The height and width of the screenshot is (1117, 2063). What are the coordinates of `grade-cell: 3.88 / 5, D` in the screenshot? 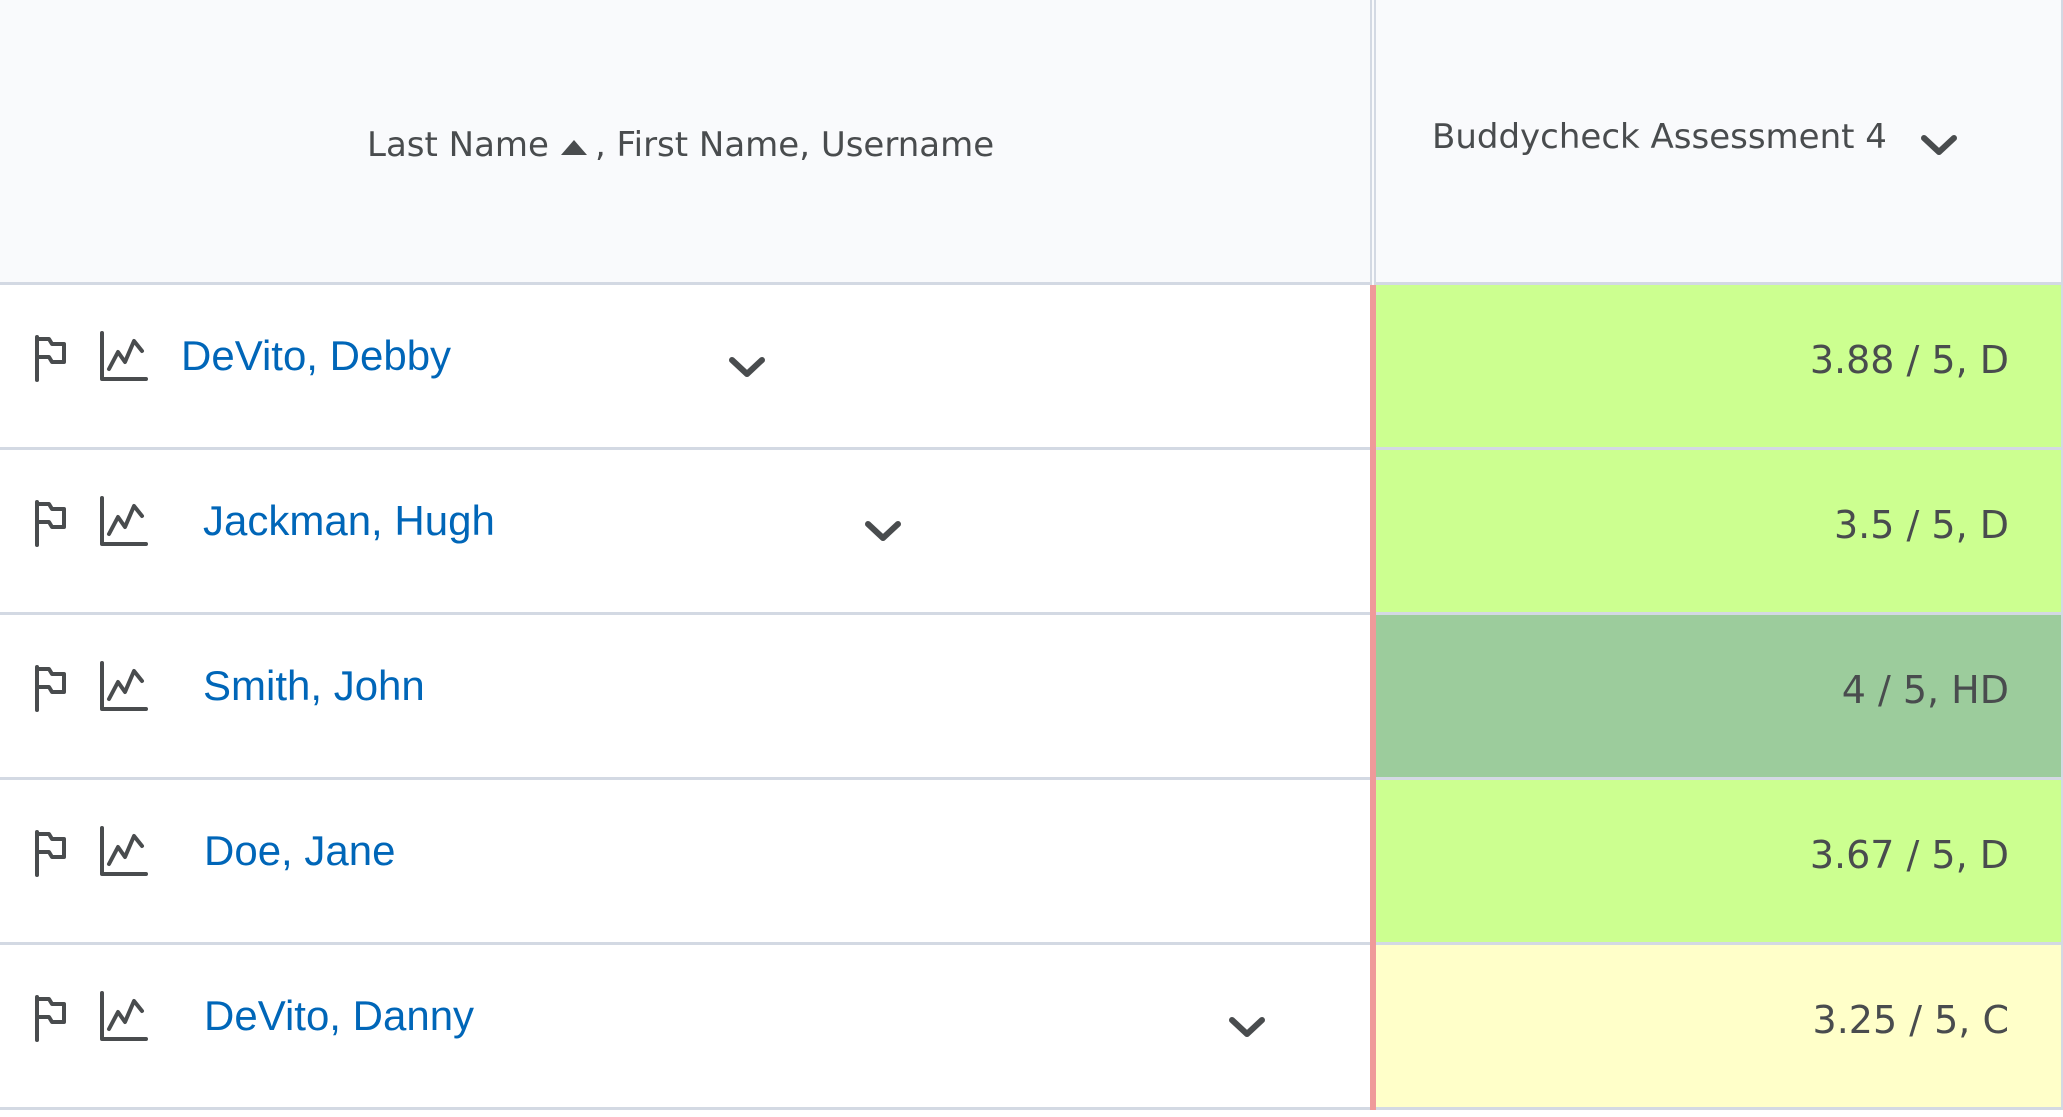 It's located at (1719, 367).